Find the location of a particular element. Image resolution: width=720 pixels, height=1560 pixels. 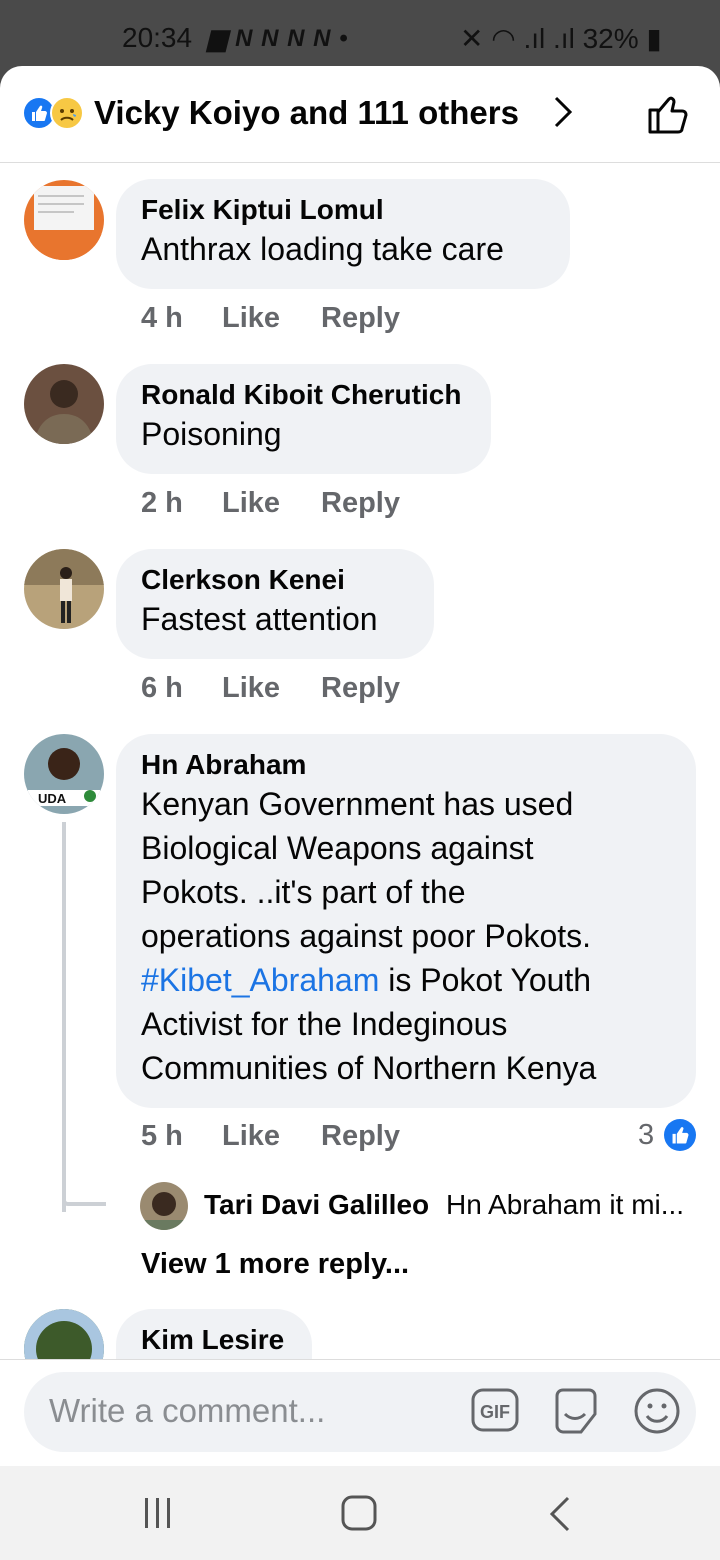

reactions-header: Vicky Koiyo and 111 others is located at coordinates (360, 114).